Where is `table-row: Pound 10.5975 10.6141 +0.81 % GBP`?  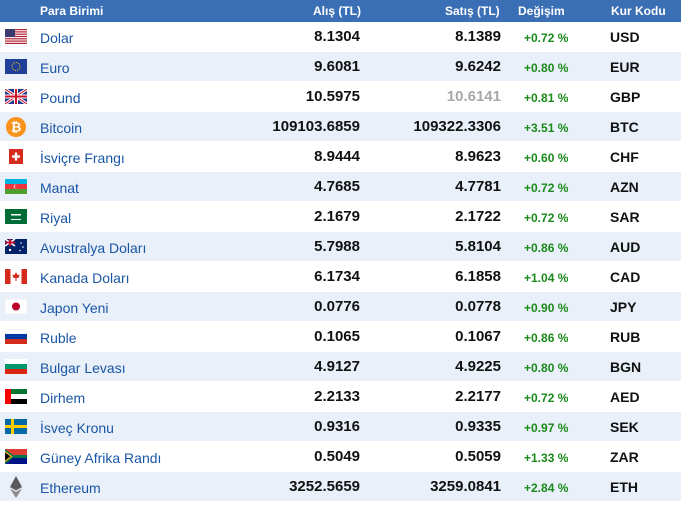
table-row: Pound 10.5975 10.6141 +0.81 % GBP is located at coordinates (340, 97).